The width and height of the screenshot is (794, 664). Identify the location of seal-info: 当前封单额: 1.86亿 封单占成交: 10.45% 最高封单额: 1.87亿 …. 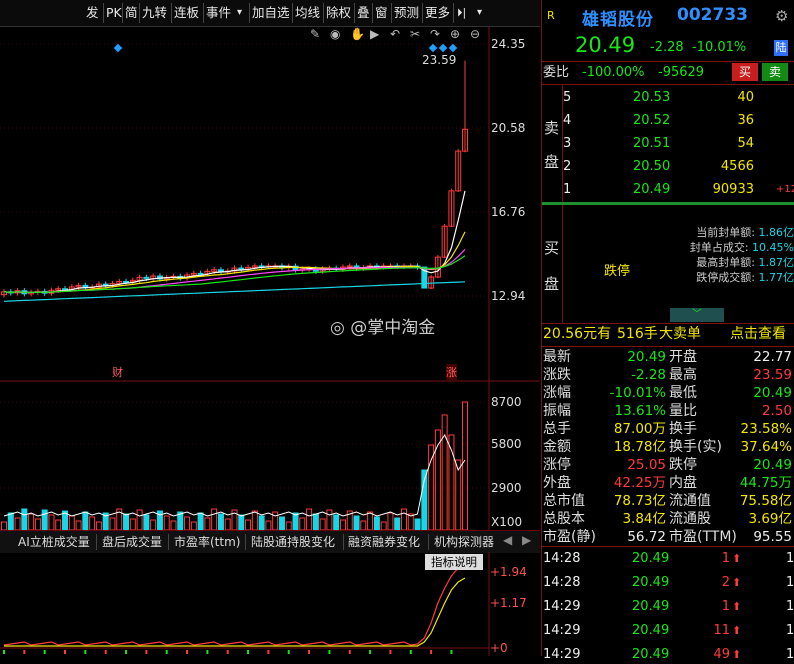
(732, 255).